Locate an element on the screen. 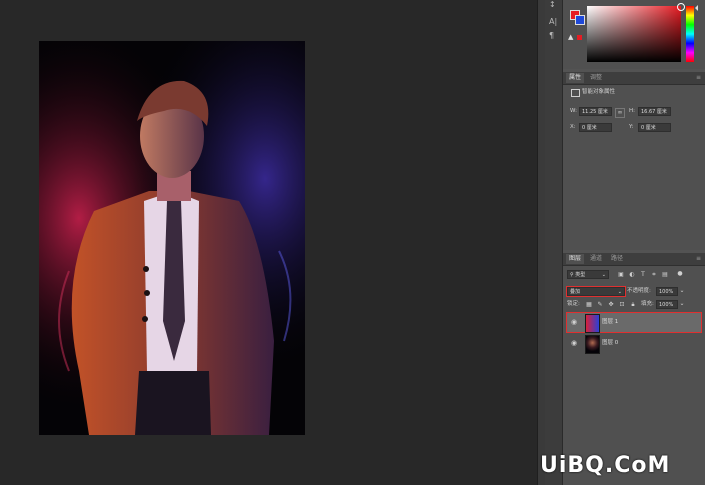  w-label: W: is located at coordinates (573, 111).